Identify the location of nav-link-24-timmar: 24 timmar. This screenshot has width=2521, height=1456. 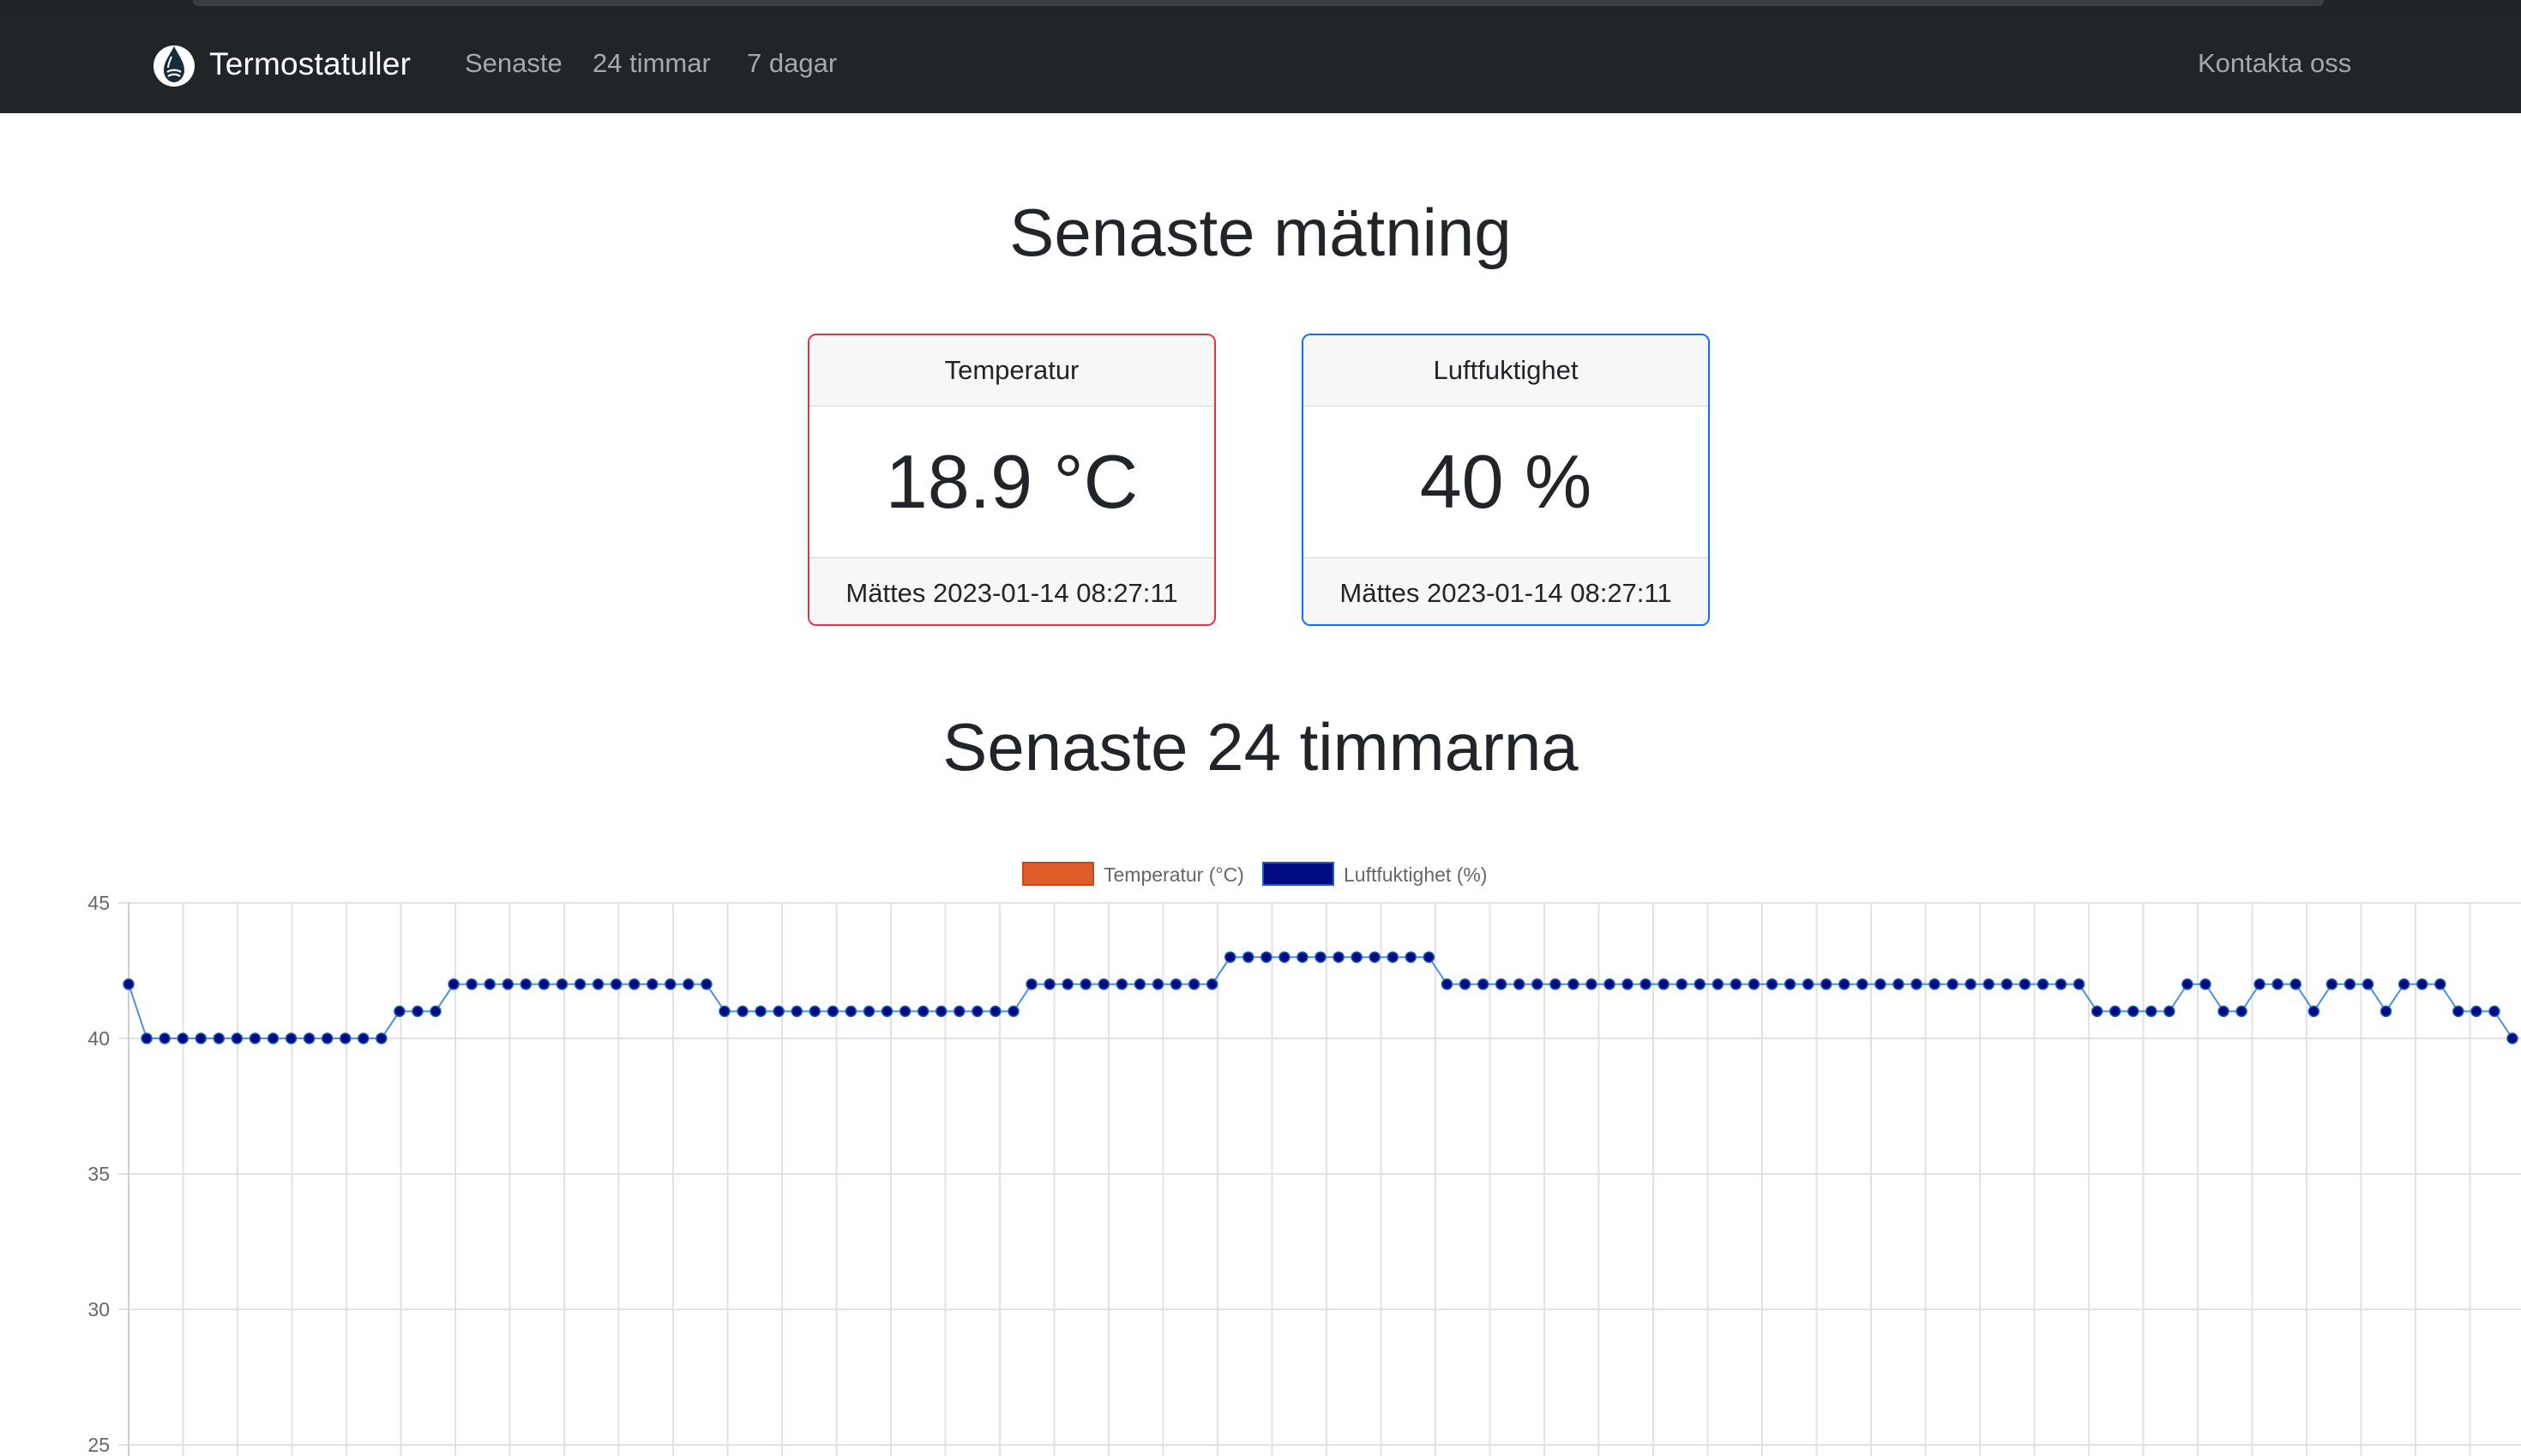
(652, 64).